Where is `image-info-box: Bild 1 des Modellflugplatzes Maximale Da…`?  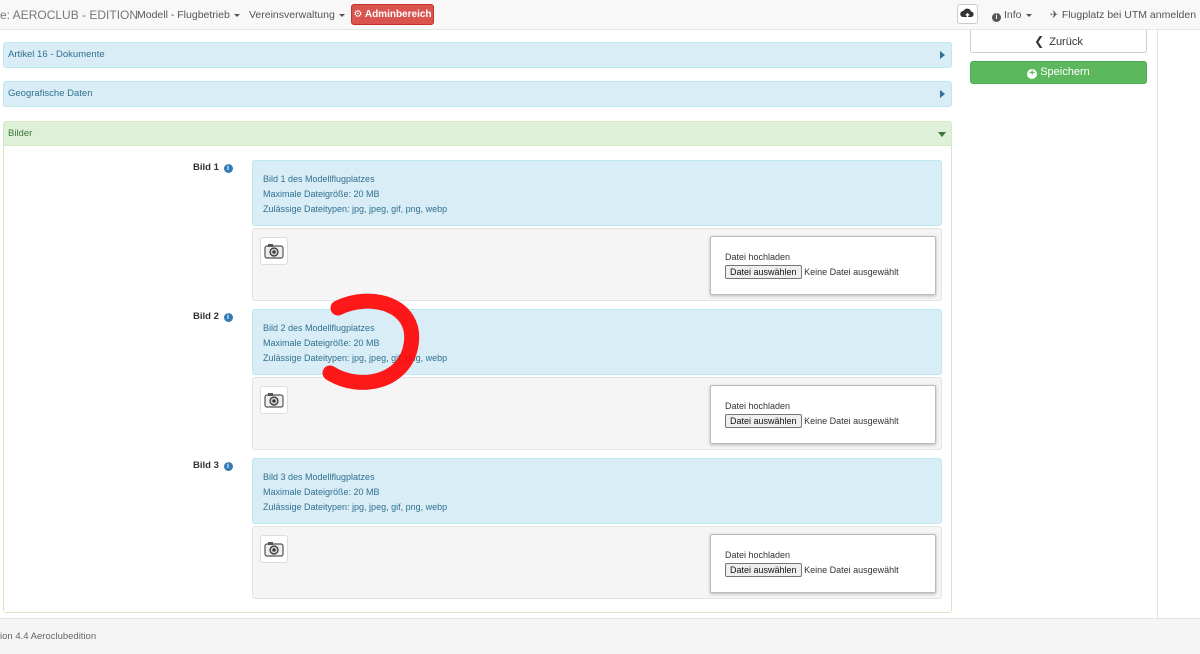 image-info-box: Bild 1 des Modellflugplatzes Maximale Da… is located at coordinates (597, 193).